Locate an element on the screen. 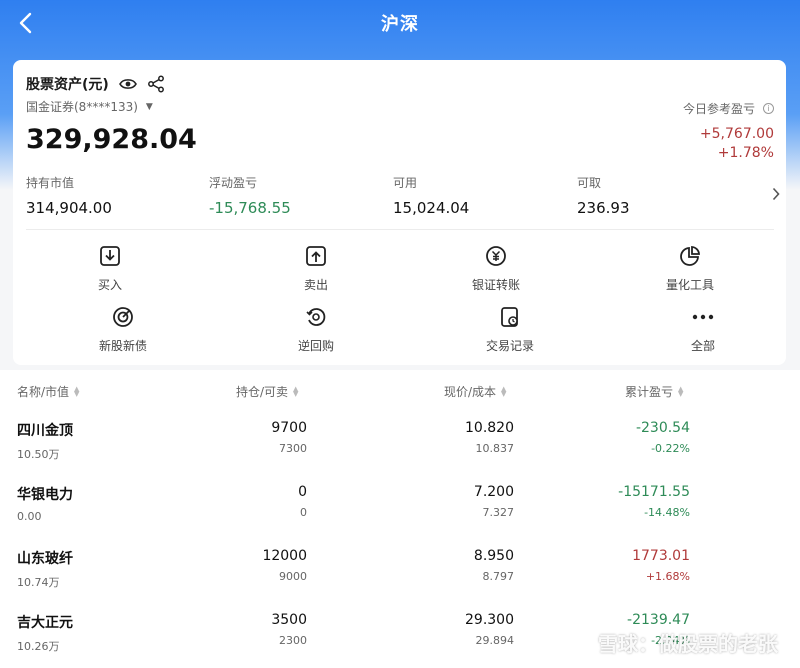  chevron-right-icon is located at coordinates (776, 195).